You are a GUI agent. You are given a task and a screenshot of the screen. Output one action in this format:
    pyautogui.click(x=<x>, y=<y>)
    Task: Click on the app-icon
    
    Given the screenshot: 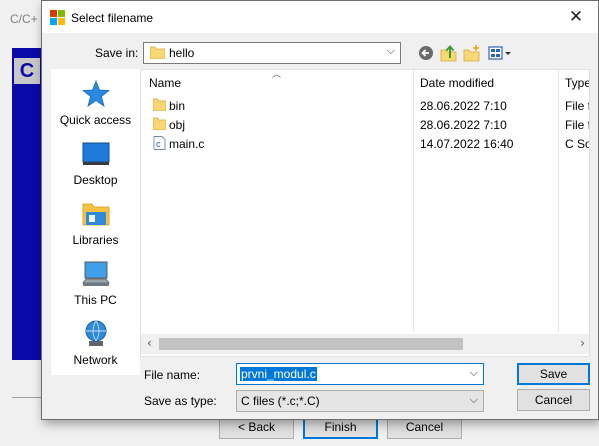 What is the action you would take?
    pyautogui.click(x=57, y=17)
    